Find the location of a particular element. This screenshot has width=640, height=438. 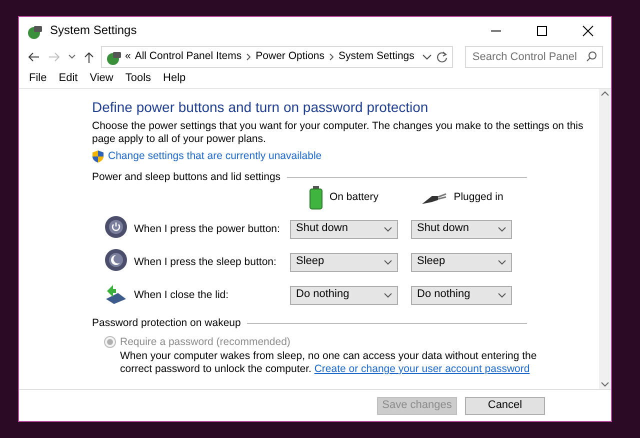

menu-item: Edit is located at coordinates (68, 78).